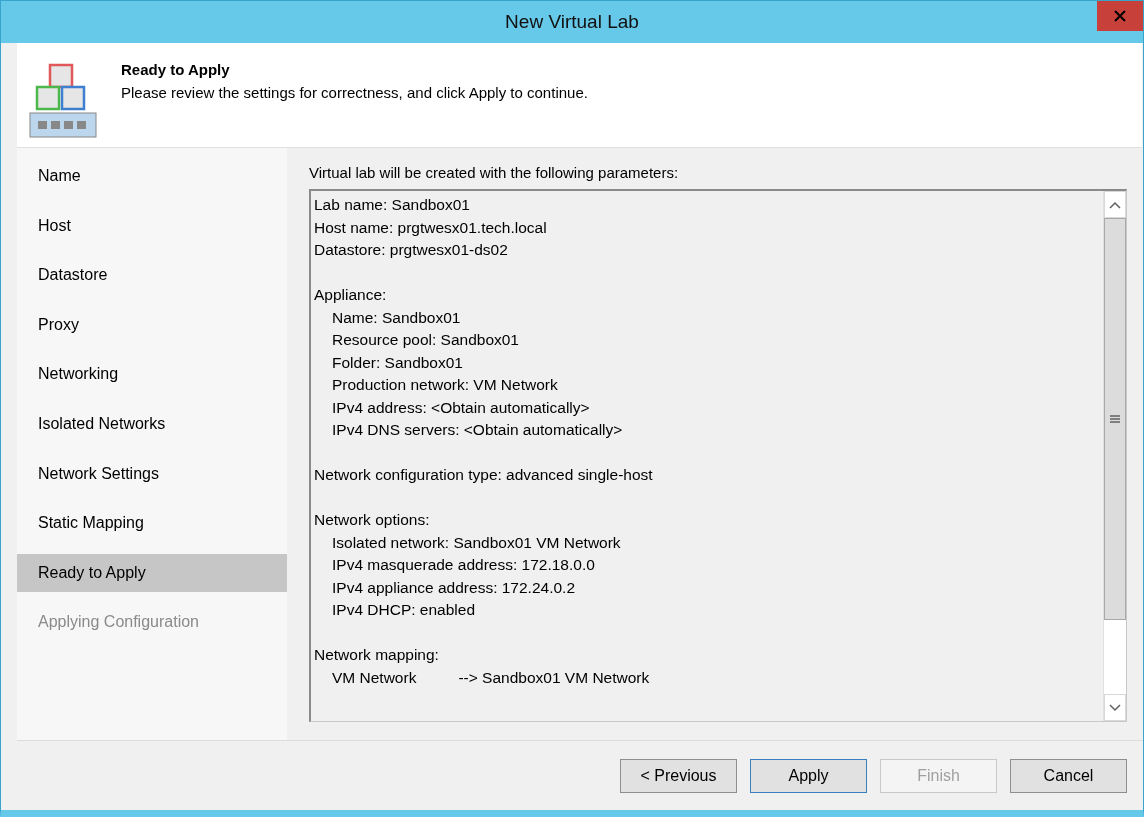  Describe the element at coordinates (453, 587) in the screenshot. I see `summary-line: IPv4 appliance address: 172.24.0.2` at that location.